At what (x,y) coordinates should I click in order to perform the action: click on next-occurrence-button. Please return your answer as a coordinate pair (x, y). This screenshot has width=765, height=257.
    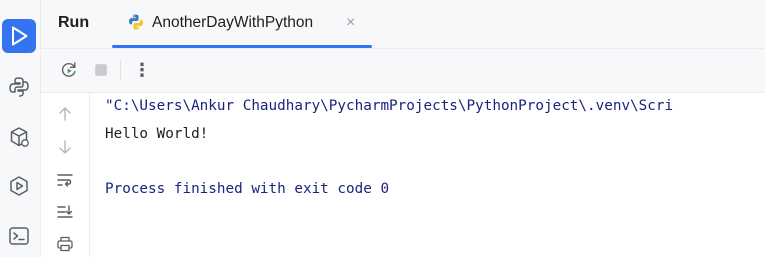
    Looking at the image, I should click on (65, 147).